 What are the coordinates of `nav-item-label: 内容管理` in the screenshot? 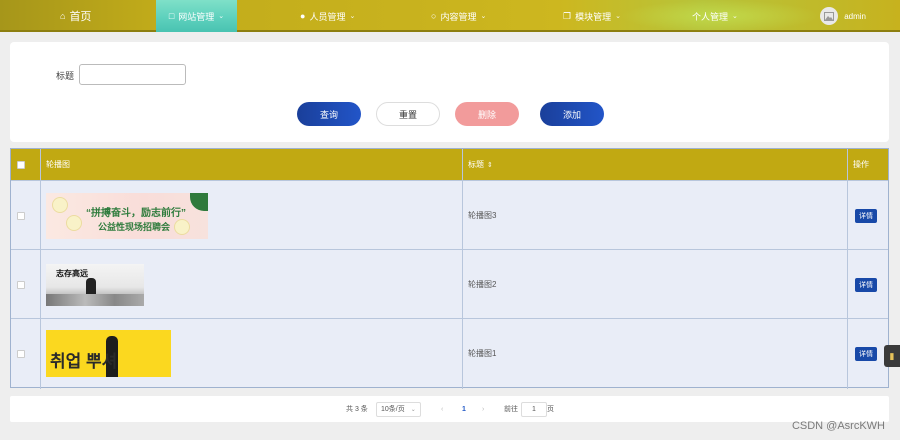 It's located at (458, 16).